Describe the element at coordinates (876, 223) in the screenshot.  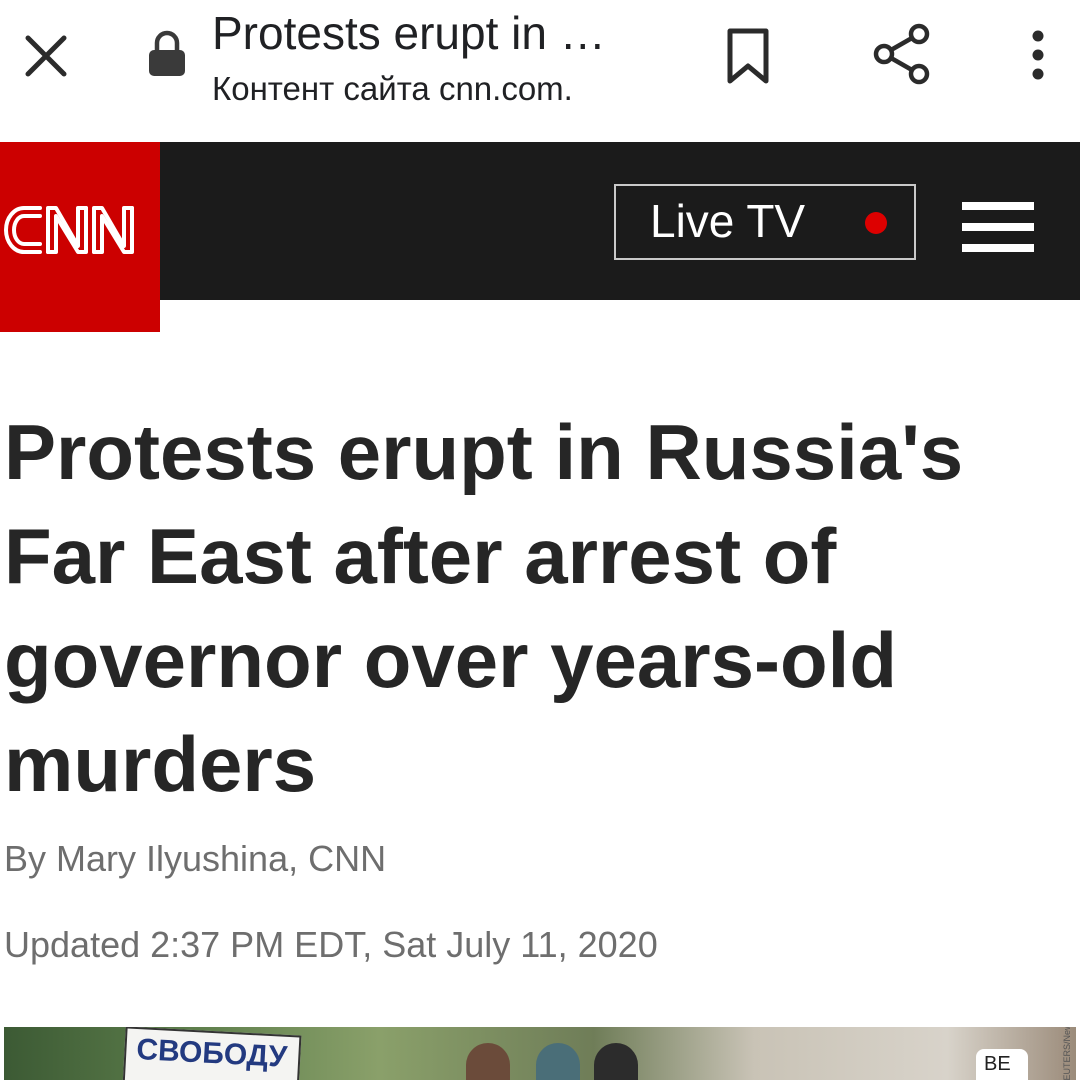
I see `live-indicator-dot` at that location.